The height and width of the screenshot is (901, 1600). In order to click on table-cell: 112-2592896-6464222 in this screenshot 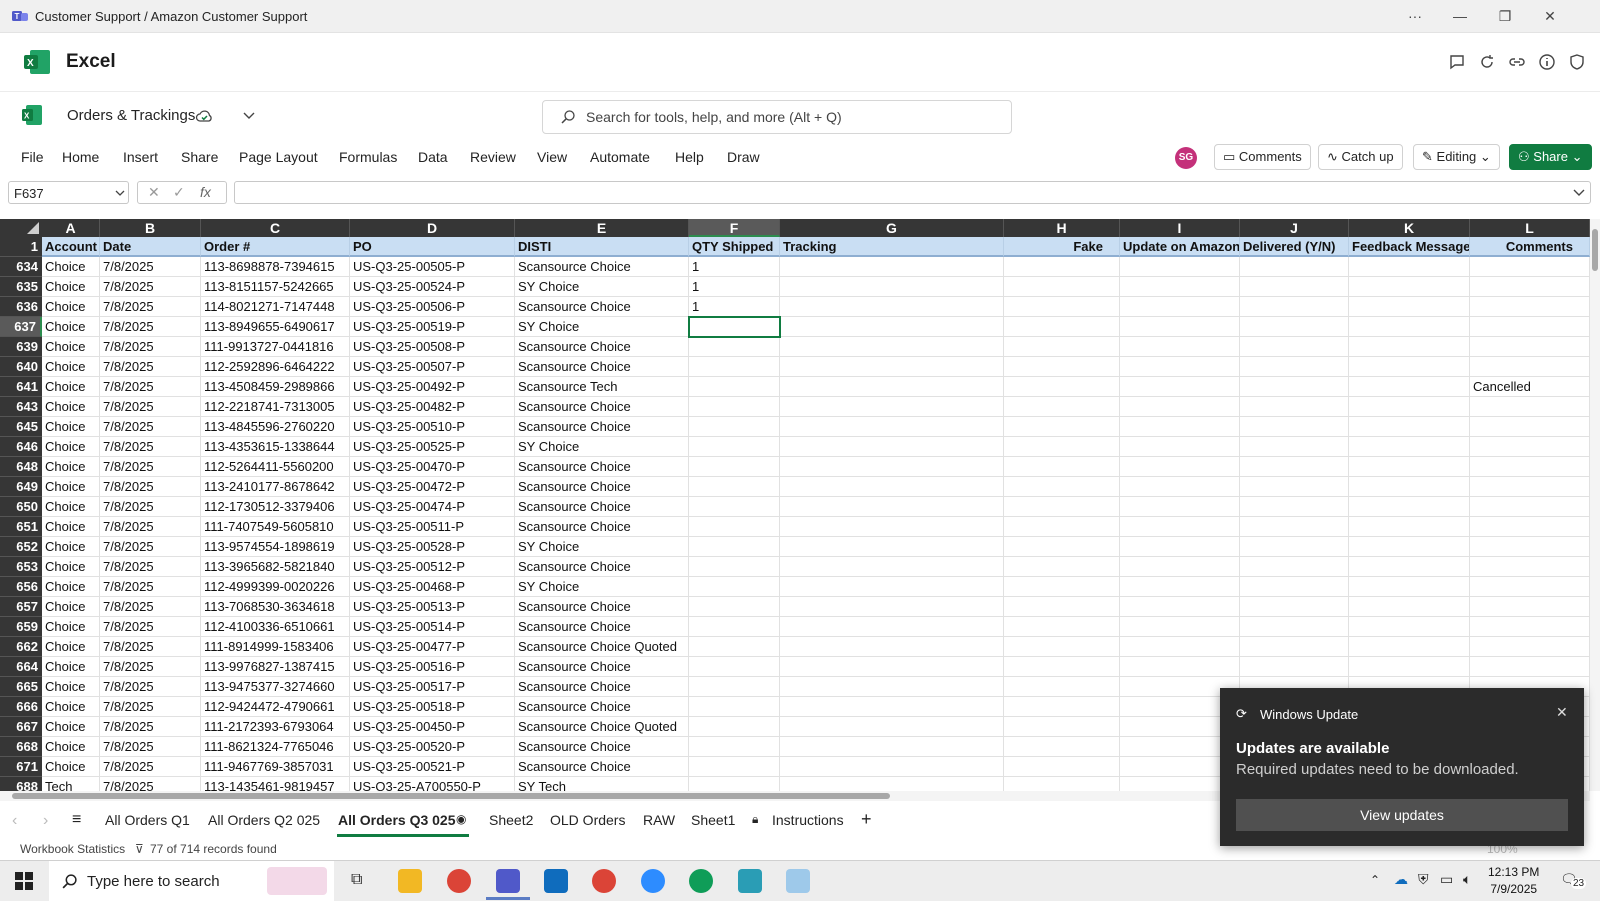, I will do `click(275, 367)`.